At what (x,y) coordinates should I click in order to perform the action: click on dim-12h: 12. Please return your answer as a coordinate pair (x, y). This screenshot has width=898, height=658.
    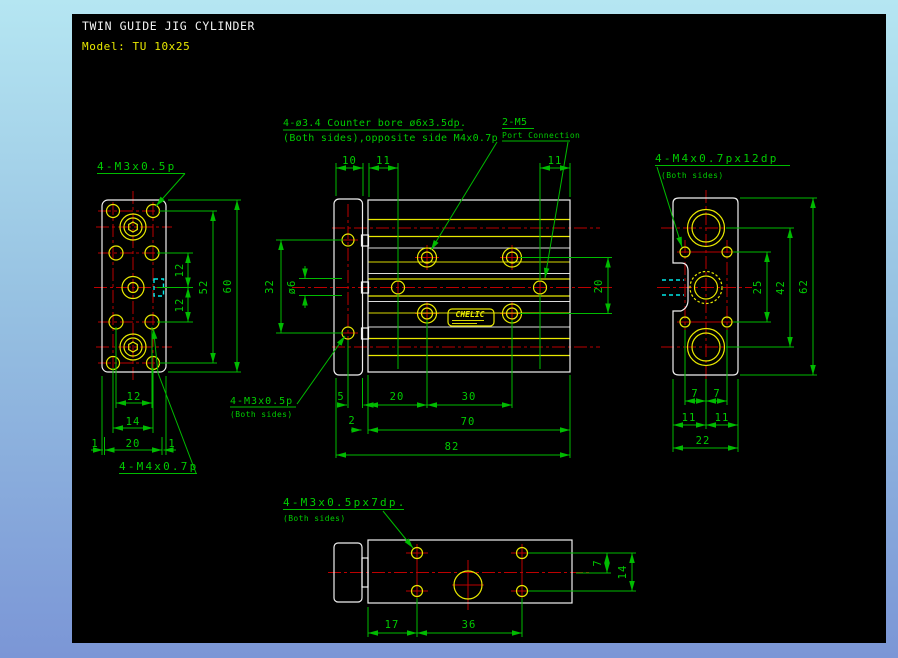
    Looking at the image, I should click on (134, 397).